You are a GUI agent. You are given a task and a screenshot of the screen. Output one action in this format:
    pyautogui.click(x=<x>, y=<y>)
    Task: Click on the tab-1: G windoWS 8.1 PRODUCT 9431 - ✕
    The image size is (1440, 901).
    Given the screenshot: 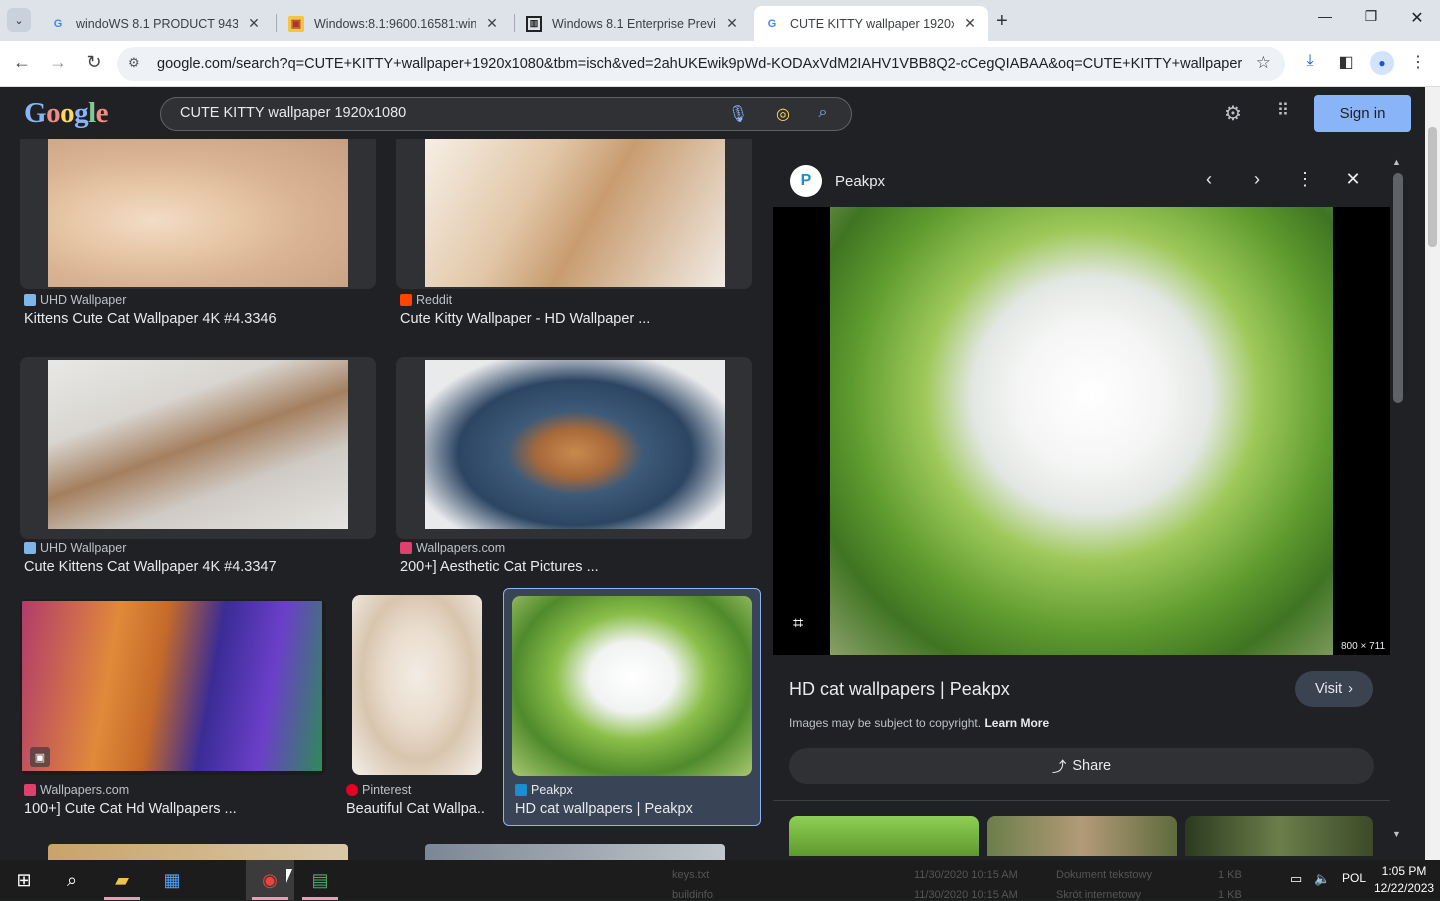 What is the action you would take?
    pyautogui.click(x=156, y=23)
    